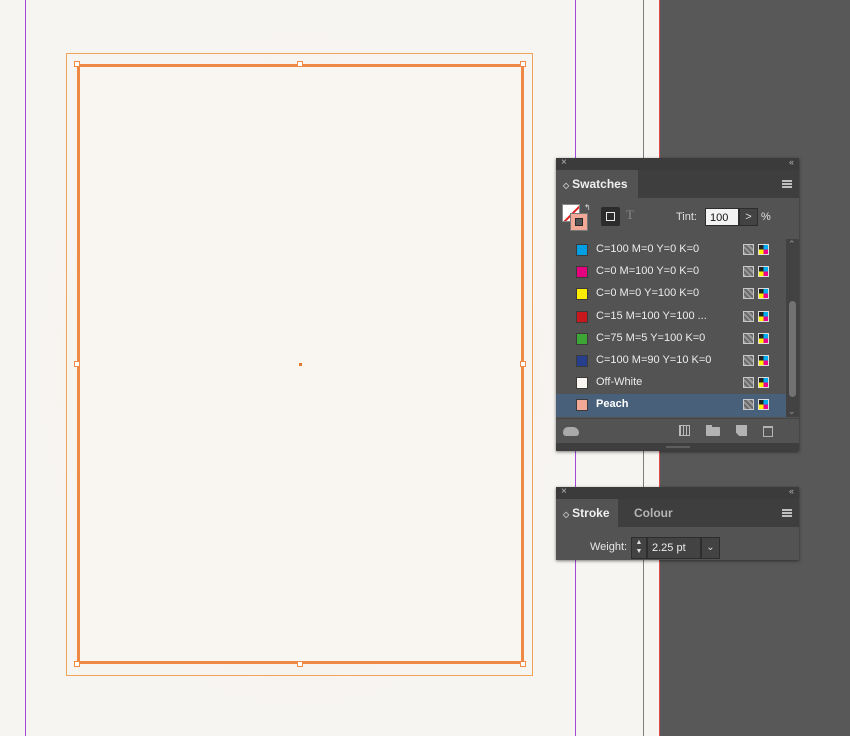  I want to click on new-color-group-icon, so click(713, 430).